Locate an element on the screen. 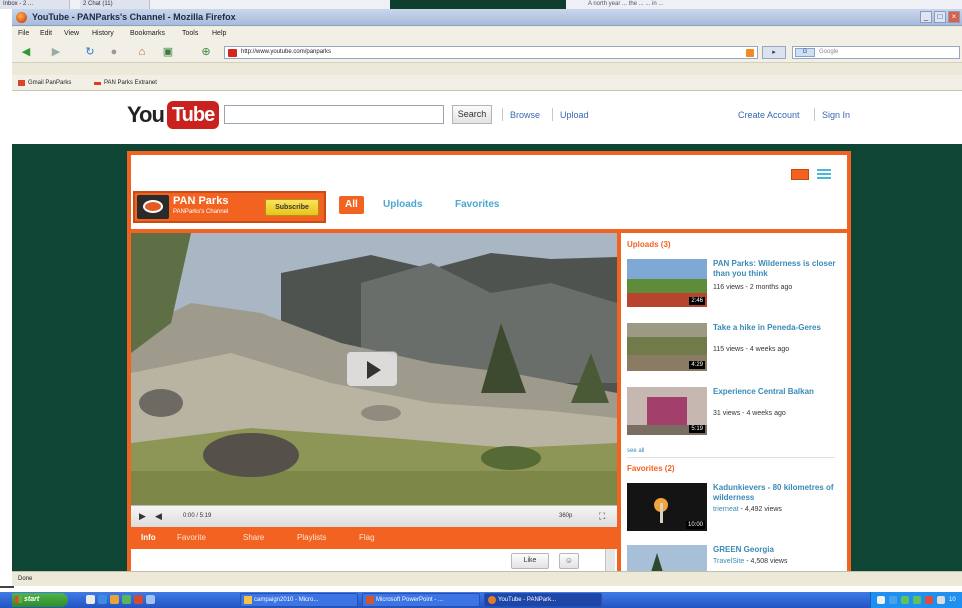 The height and width of the screenshot is (608, 962). reload-icon: ↻ is located at coordinates (90, 52).